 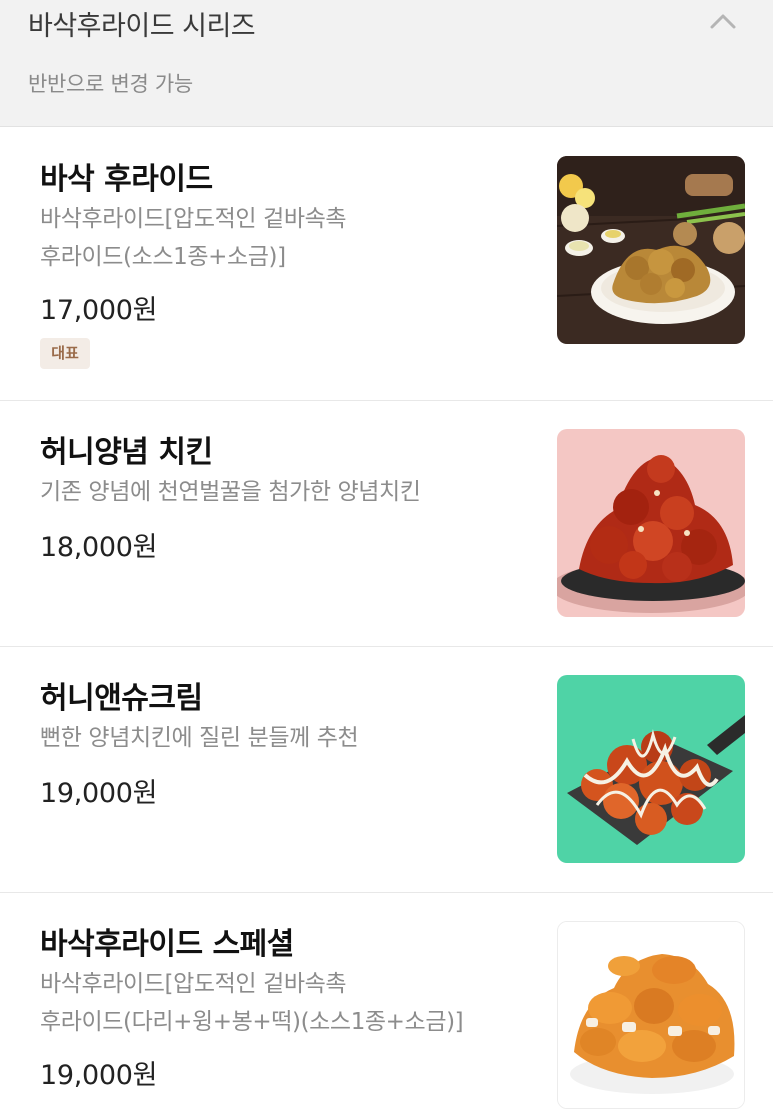 I want to click on item-price: 18,000원, so click(x=99, y=547).